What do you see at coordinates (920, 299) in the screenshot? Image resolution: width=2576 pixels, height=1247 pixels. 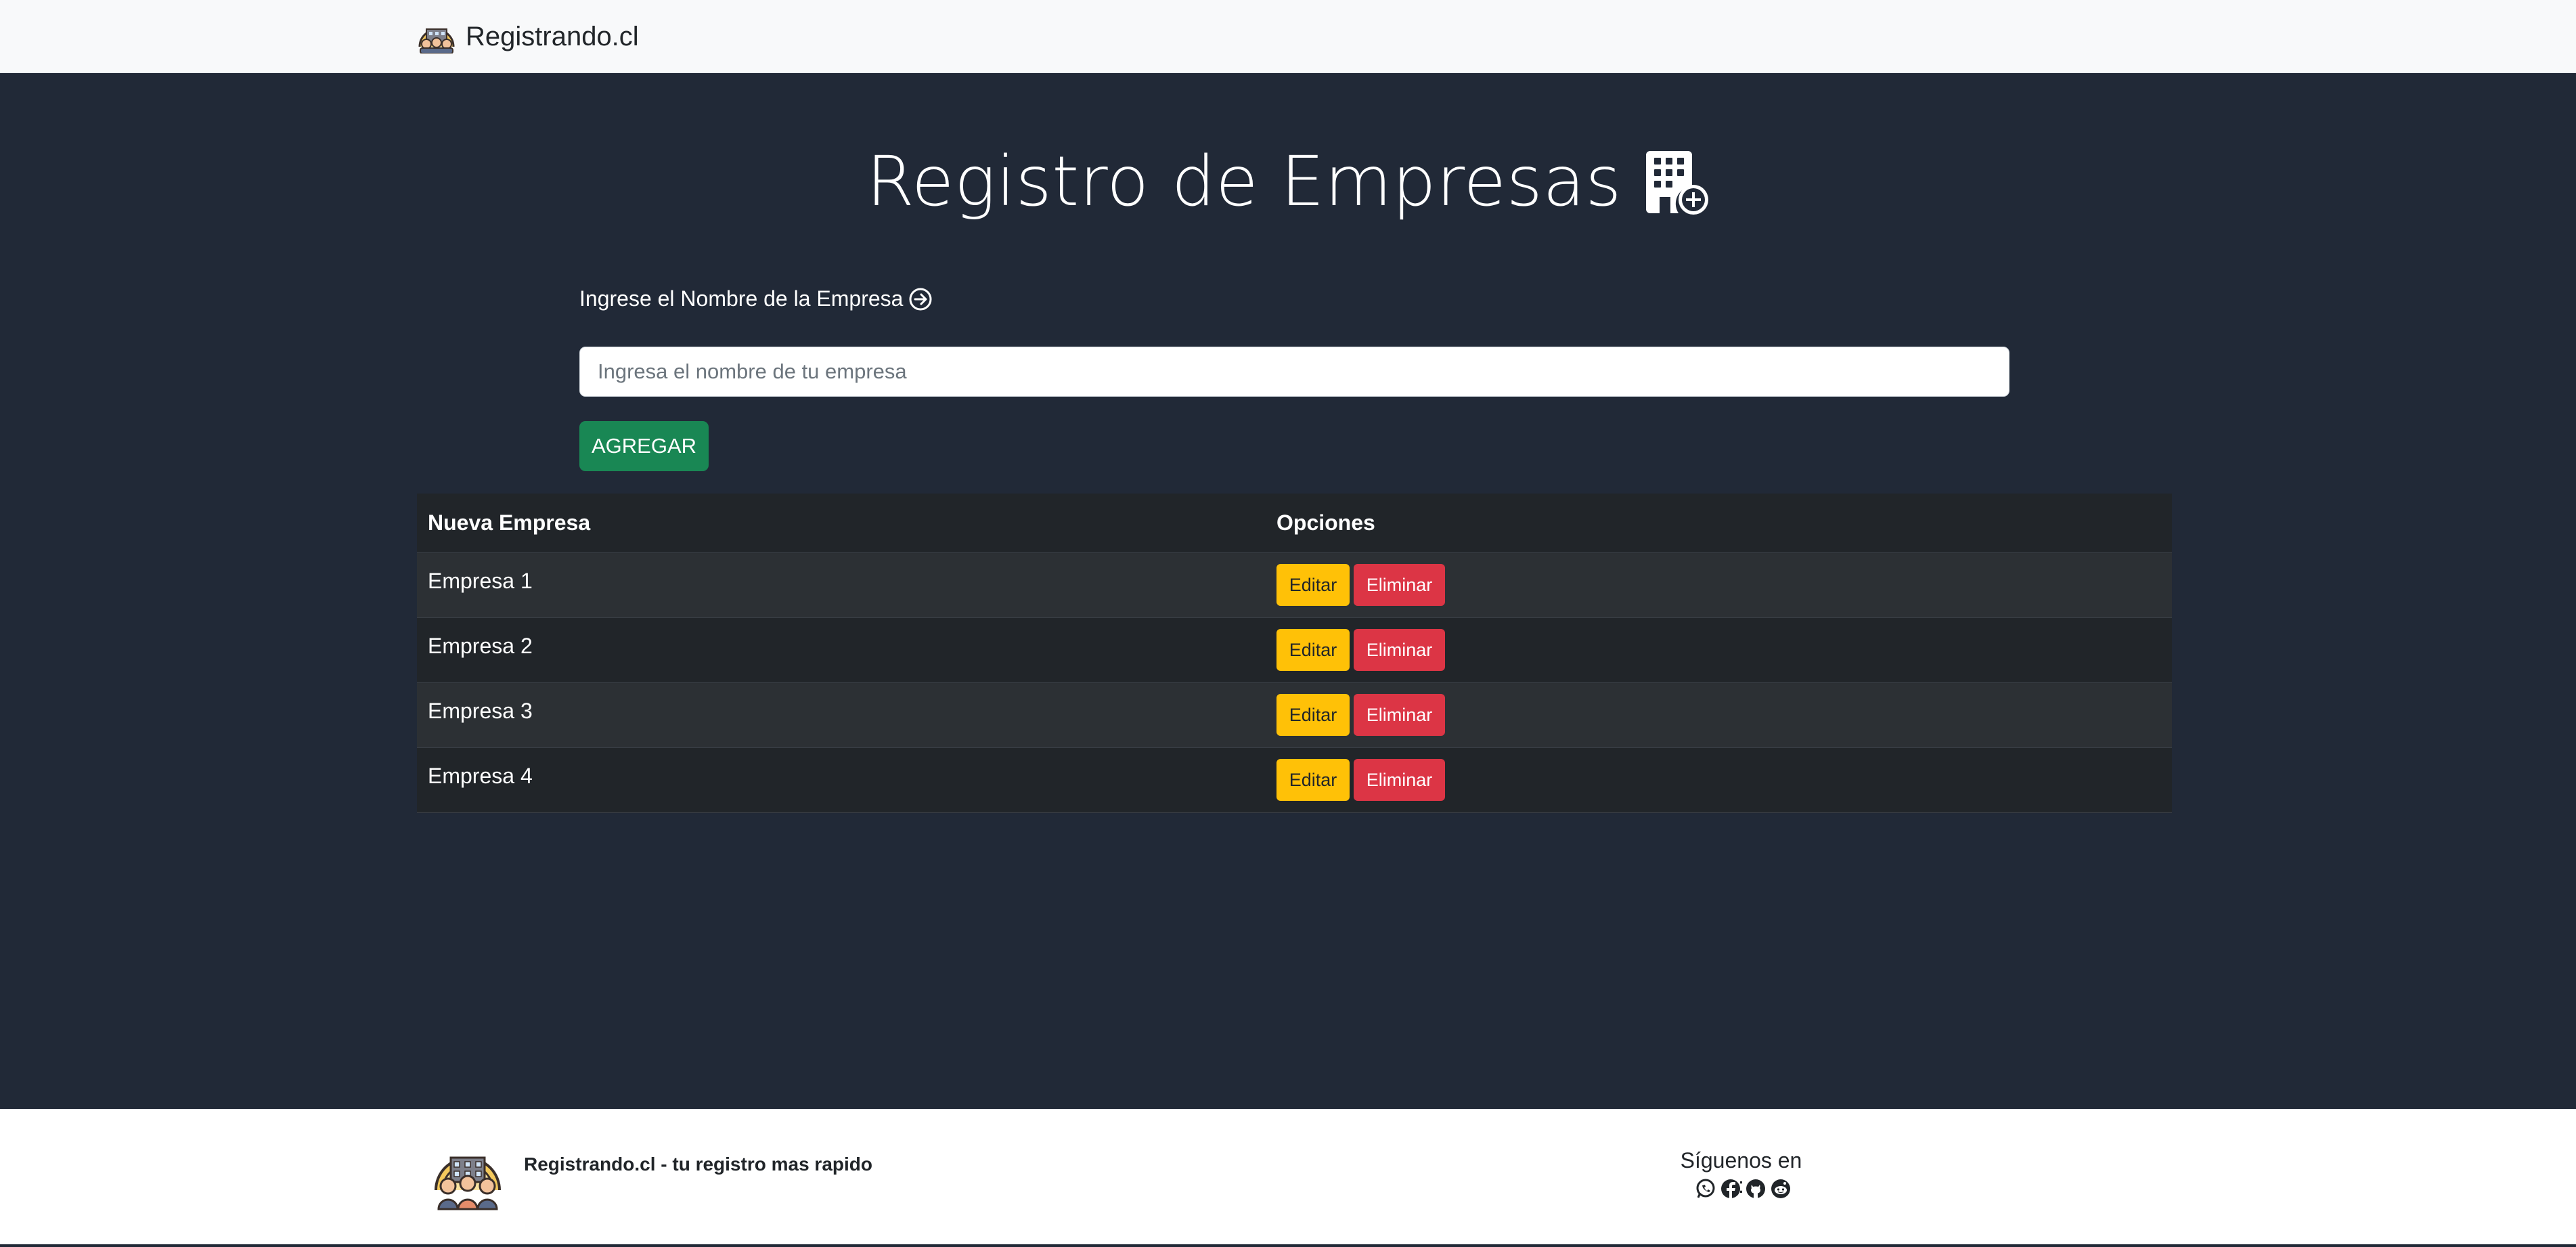 I see `arrow-right-circle-icon` at bounding box center [920, 299].